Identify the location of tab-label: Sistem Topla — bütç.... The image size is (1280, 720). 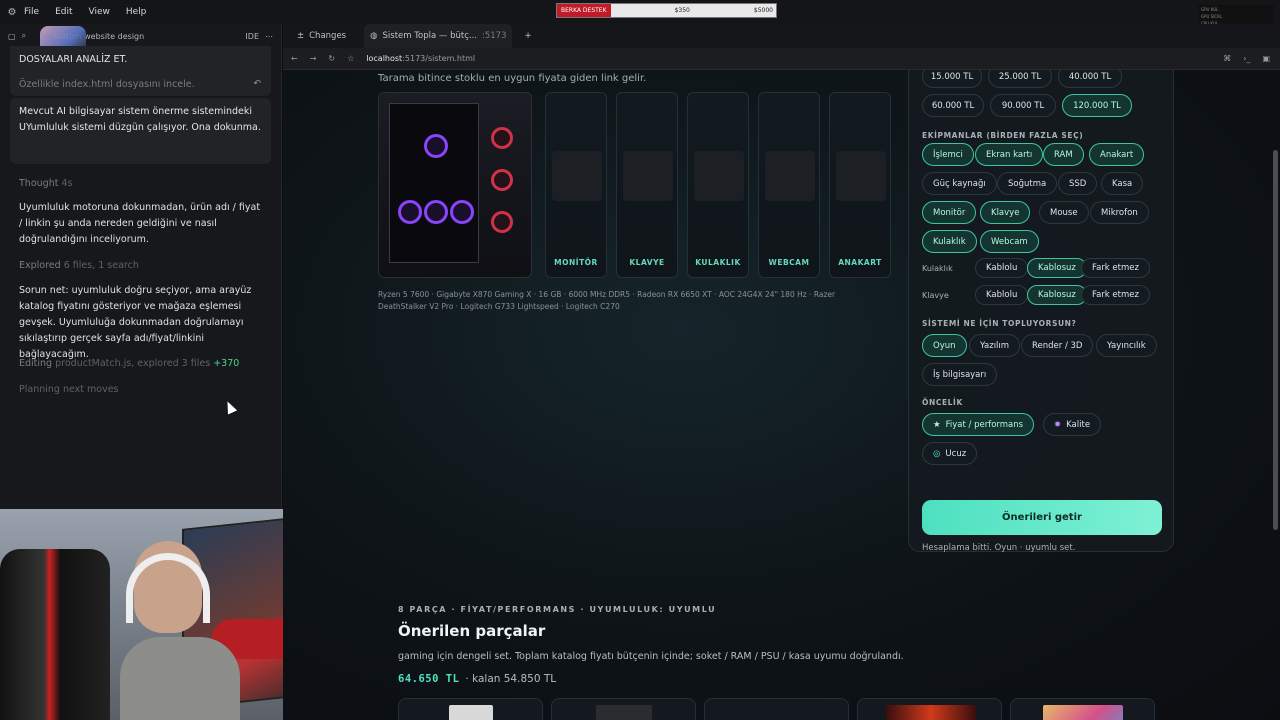
(429, 36).